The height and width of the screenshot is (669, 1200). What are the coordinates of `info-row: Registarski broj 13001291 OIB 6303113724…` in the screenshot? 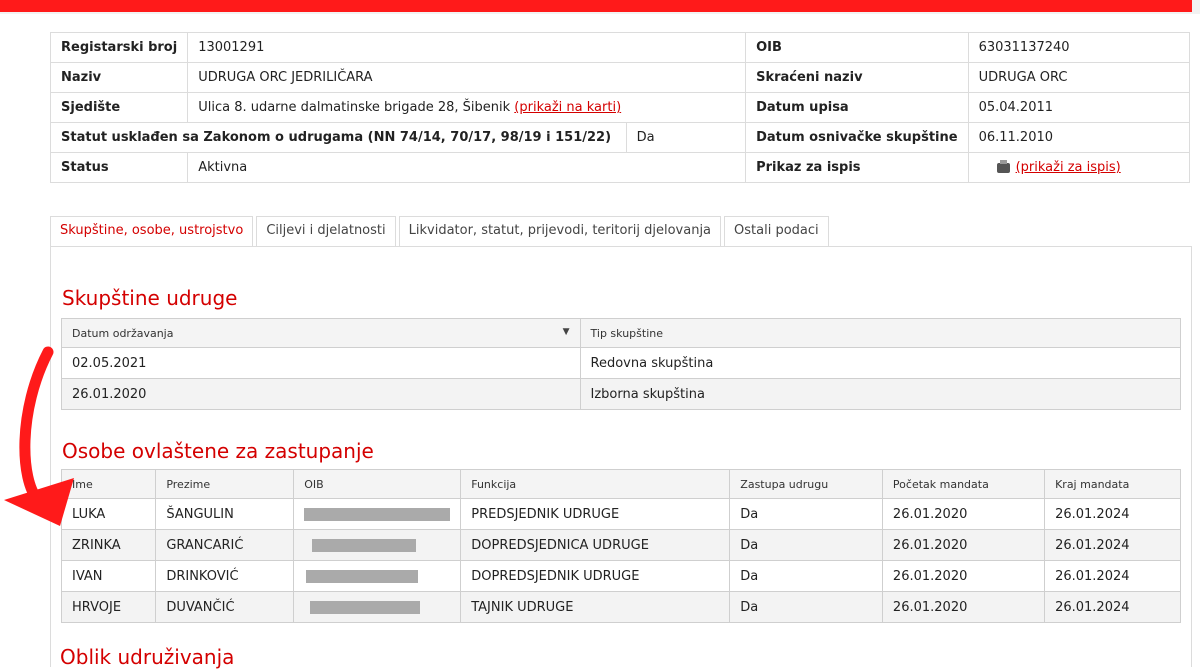 It's located at (620, 47).